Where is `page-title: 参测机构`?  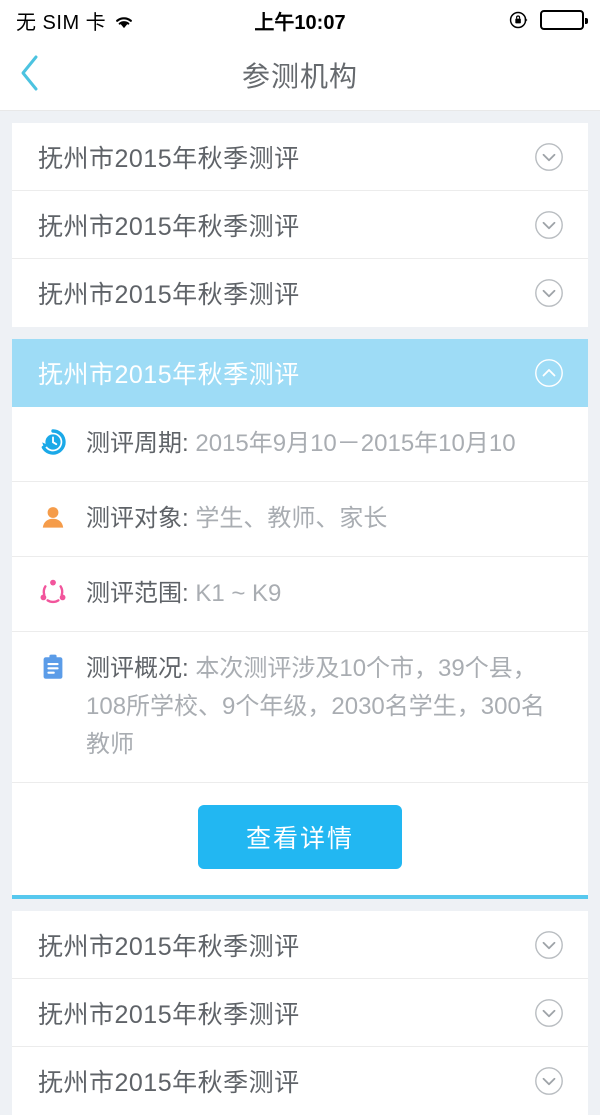
page-title: 参测机构 is located at coordinates (299, 76).